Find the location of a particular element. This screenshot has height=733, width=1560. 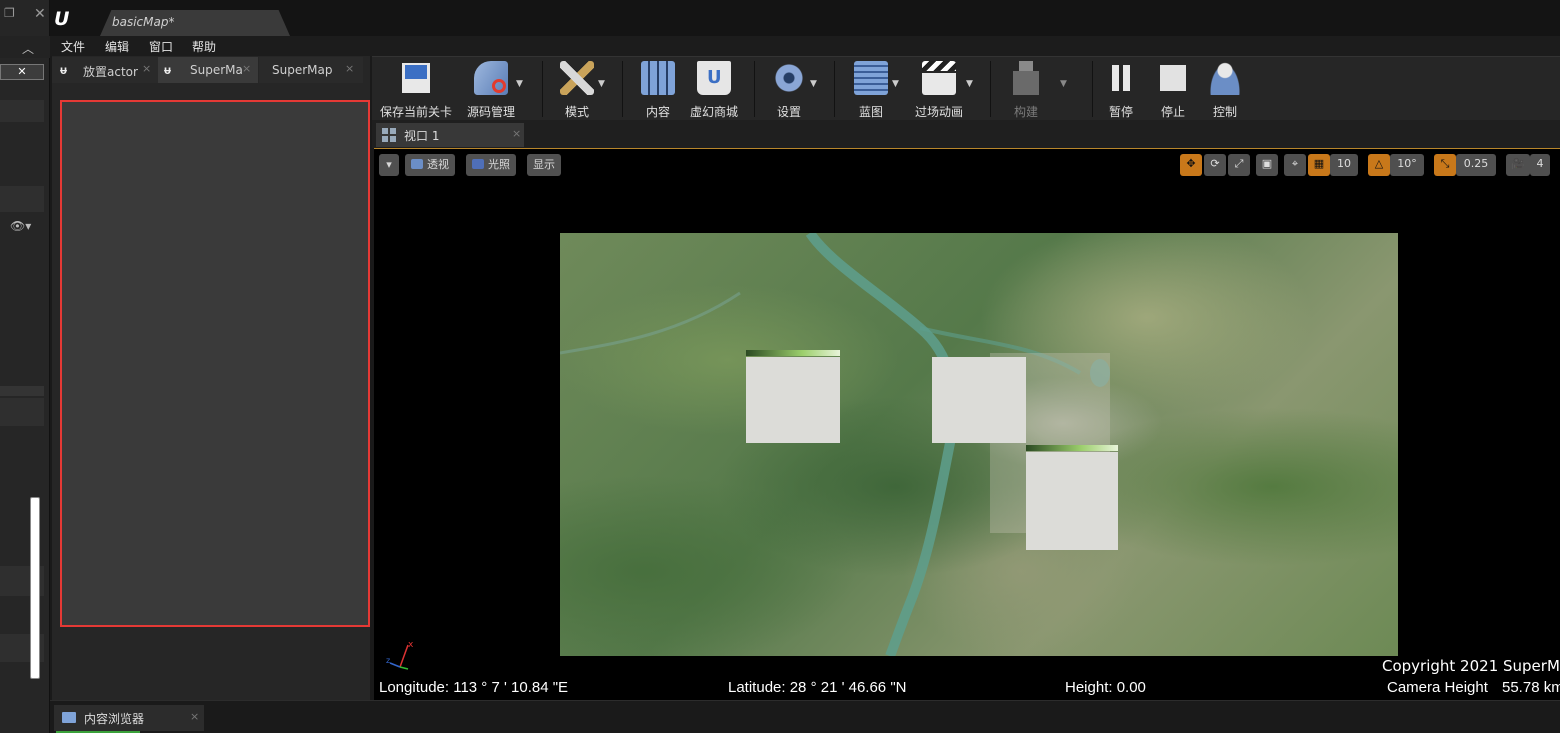

possess-button: 控制 is located at coordinates (1225, 90).